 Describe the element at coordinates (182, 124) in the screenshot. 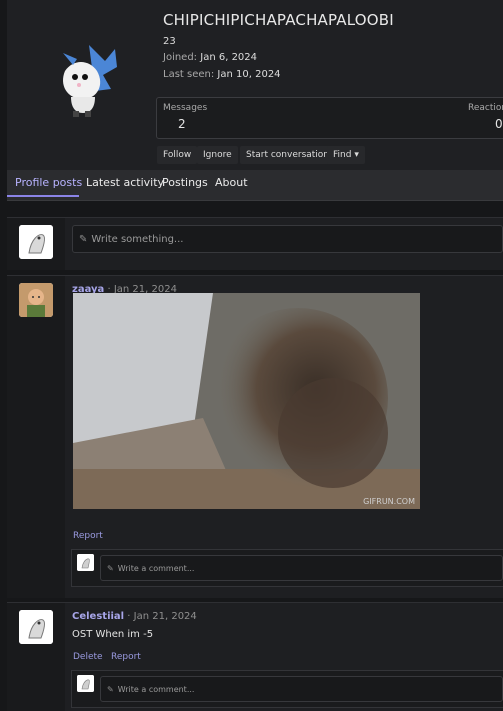

I see `messages-value: 2` at that location.